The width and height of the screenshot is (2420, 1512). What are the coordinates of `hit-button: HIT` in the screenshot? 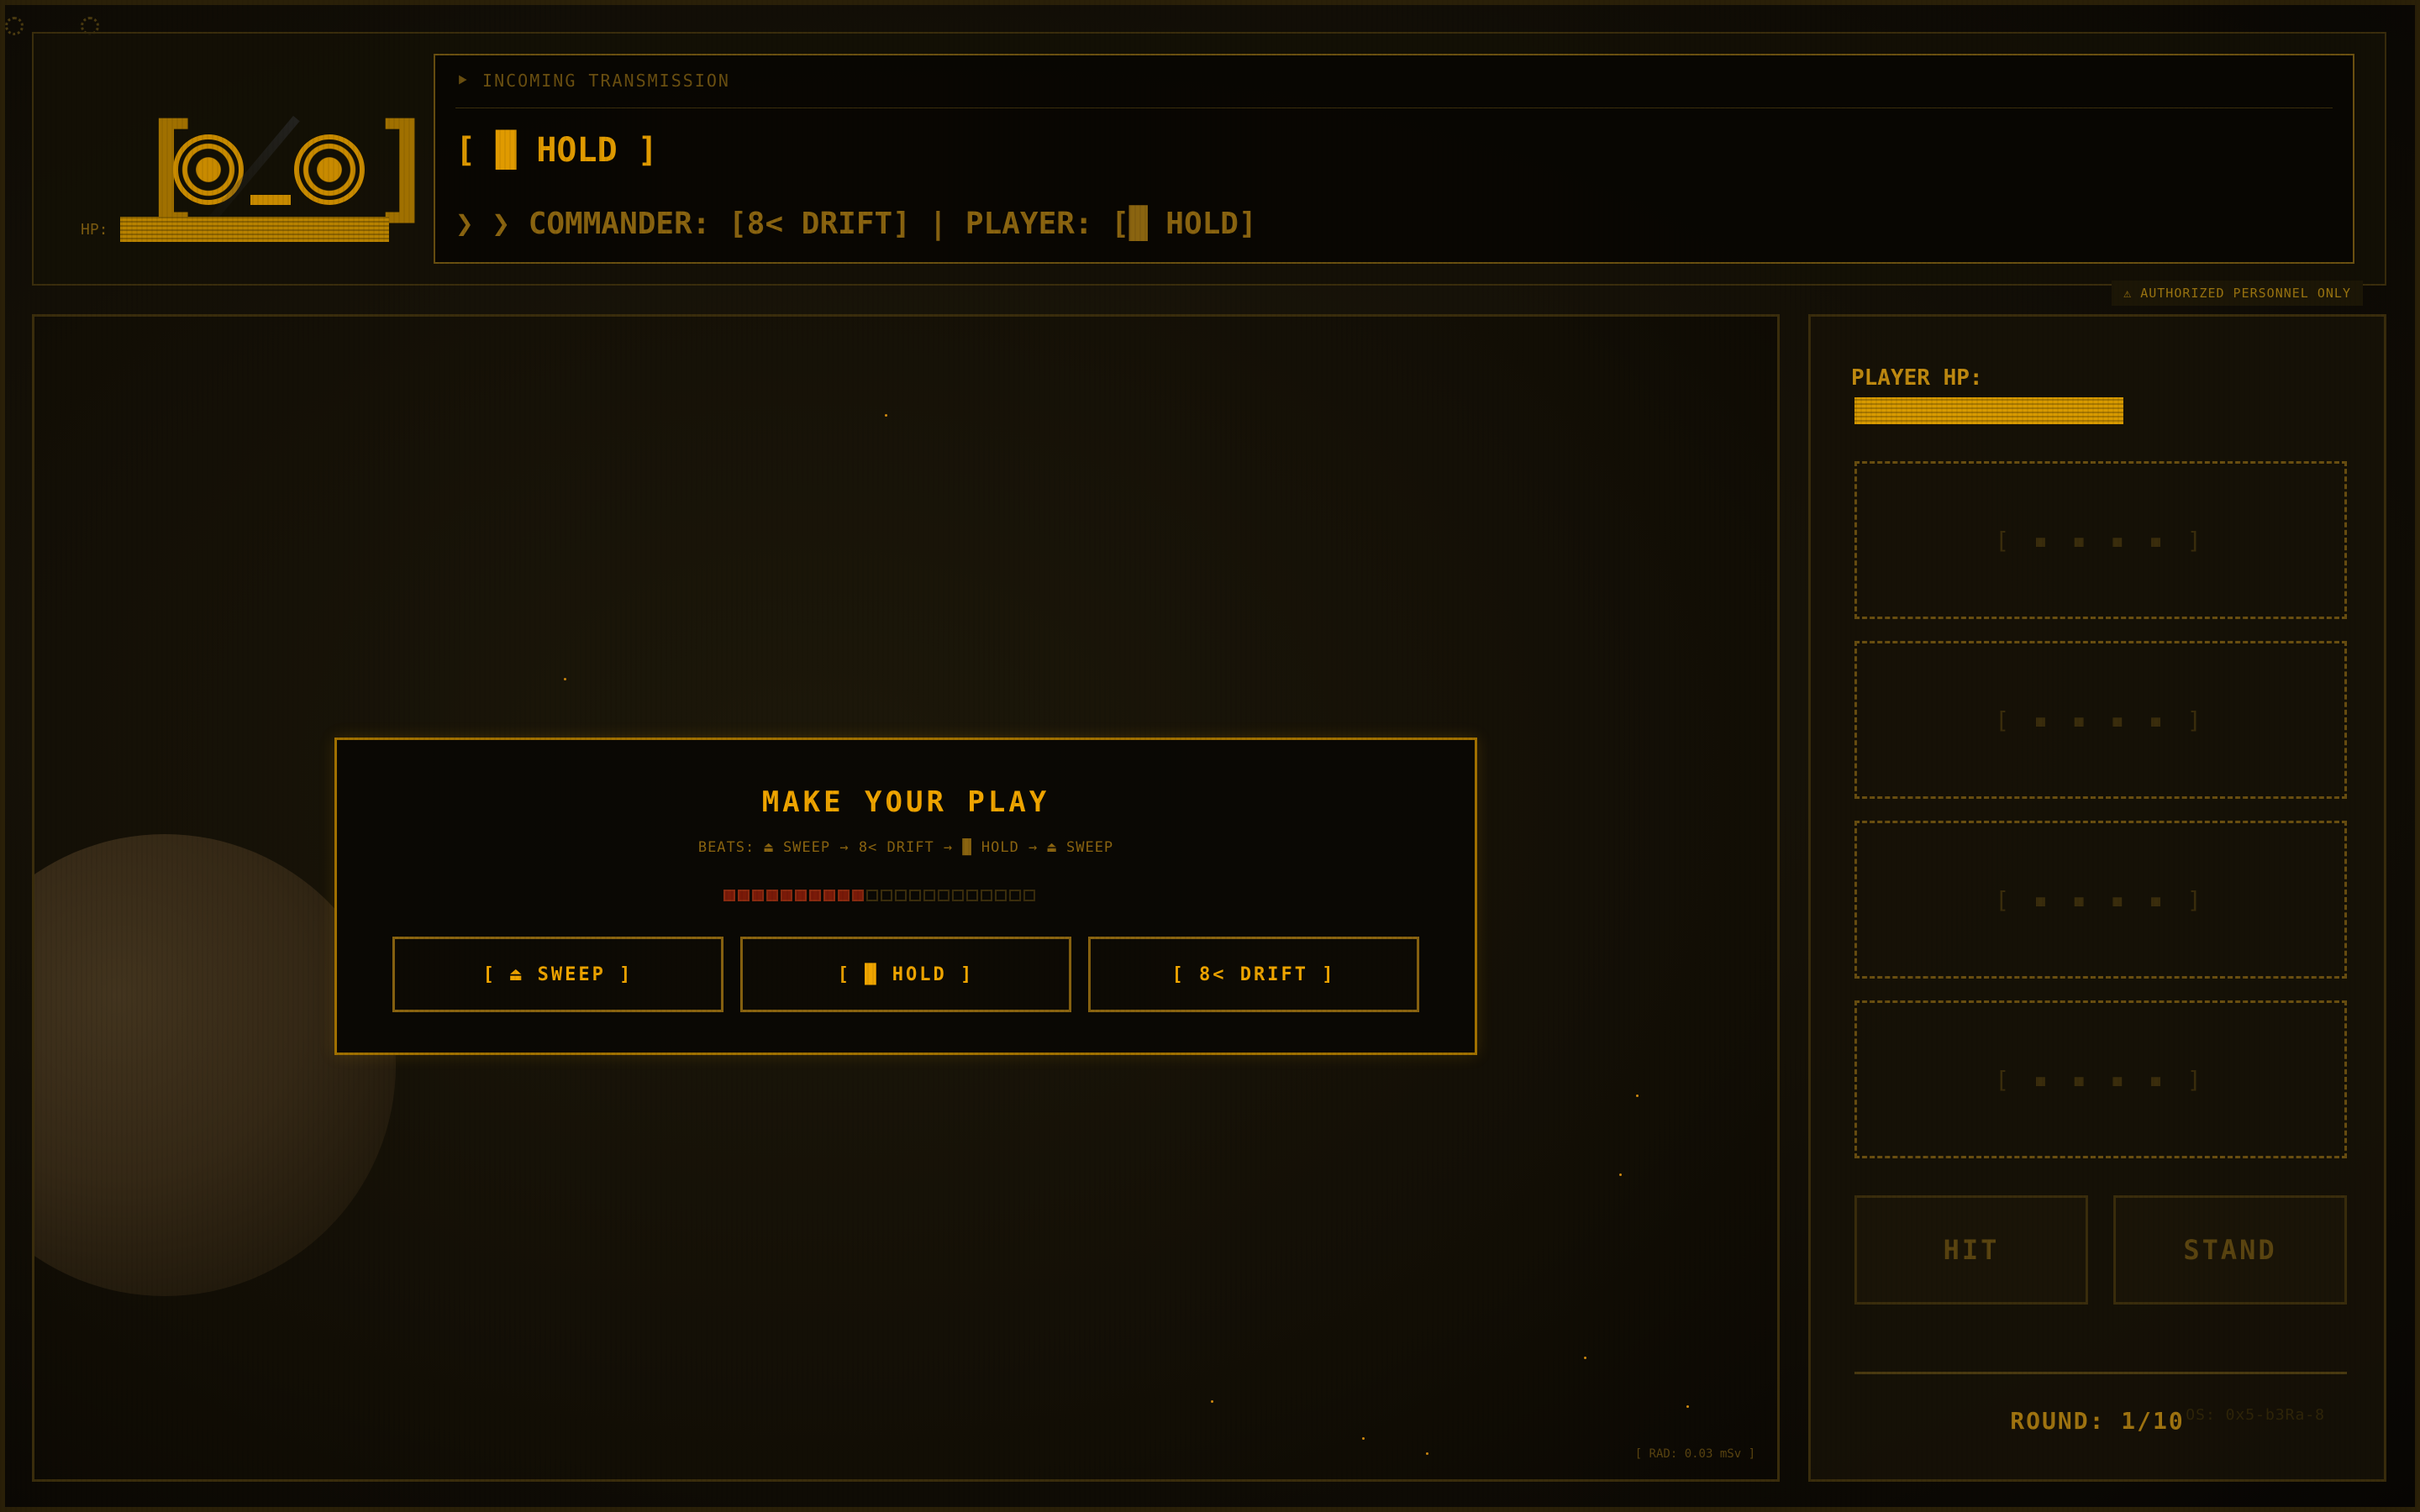 It's located at (1971, 1250).